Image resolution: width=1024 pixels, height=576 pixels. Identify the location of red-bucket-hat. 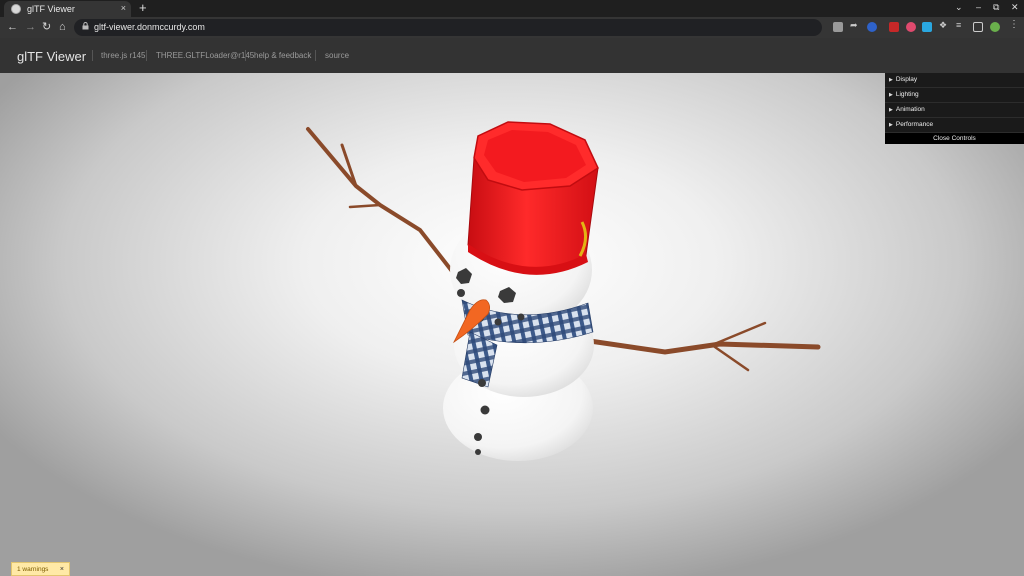
(533, 198).